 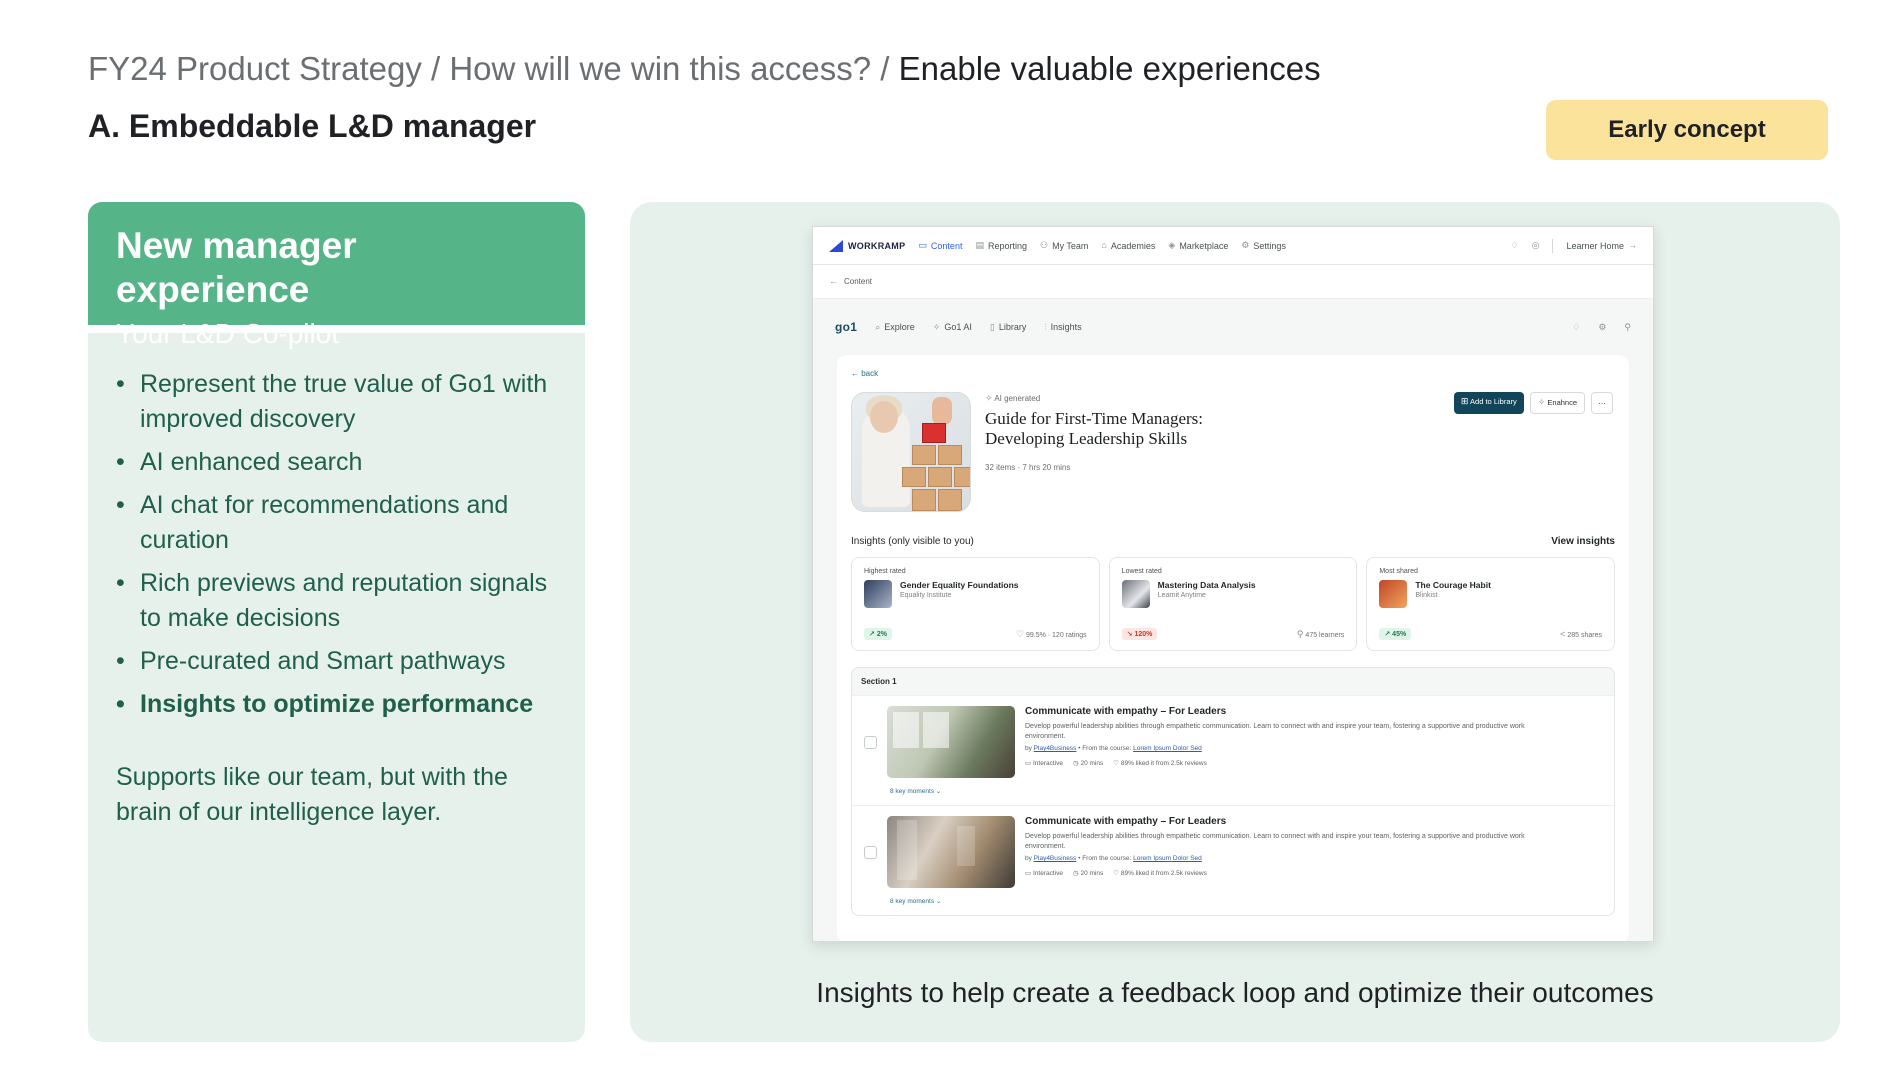 What do you see at coordinates (958, 327) in the screenshot?
I see `go1-nav-ai-label: Go1 AI` at bounding box center [958, 327].